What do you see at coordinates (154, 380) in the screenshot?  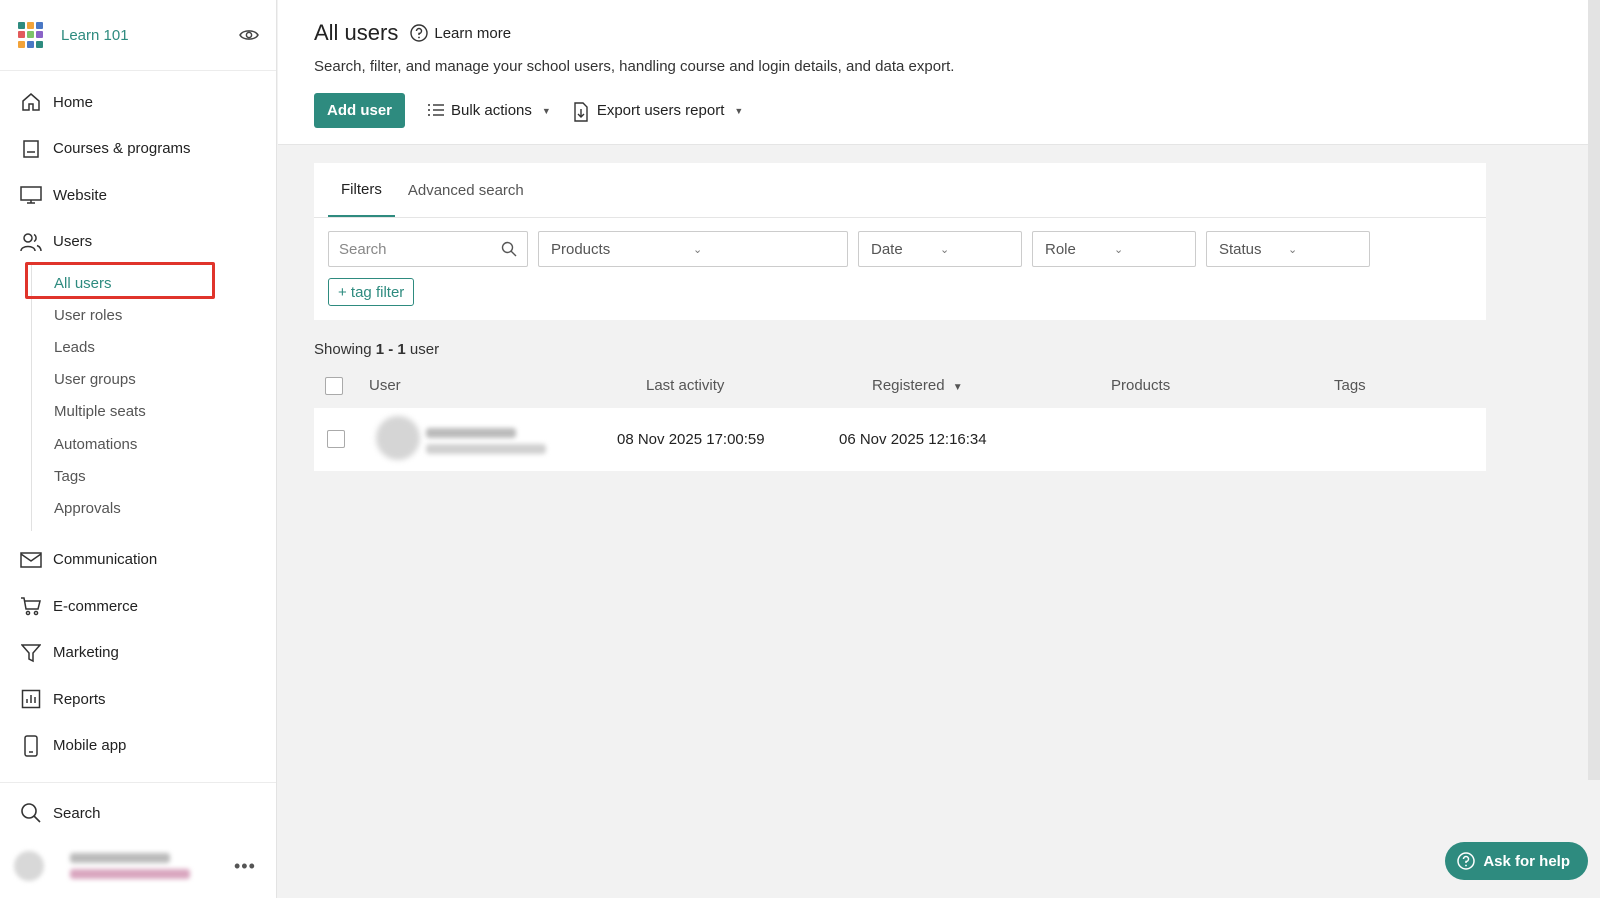 I see `subnav-user-groups: User groups` at bounding box center [154, 380].